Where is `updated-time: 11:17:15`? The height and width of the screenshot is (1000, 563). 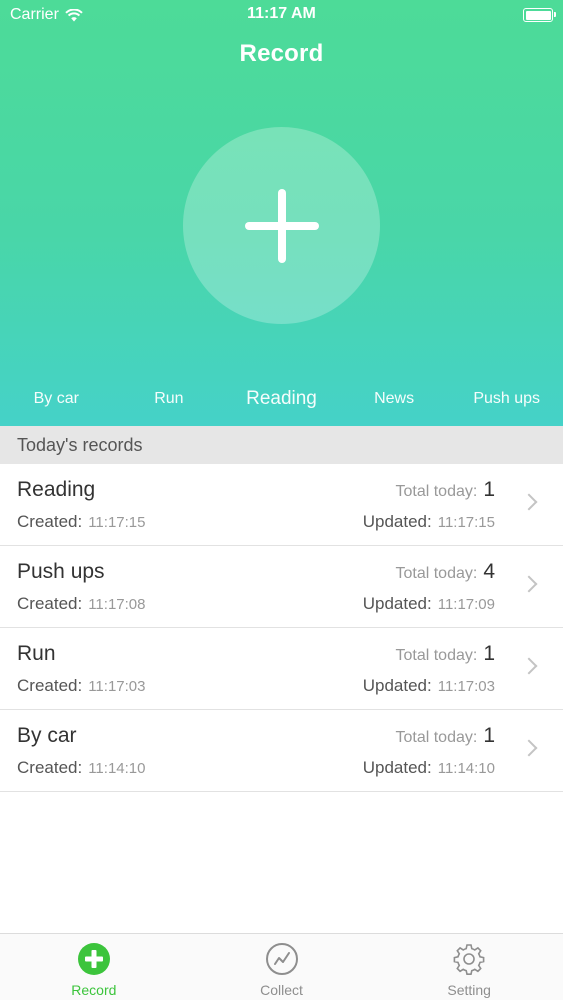
updated-time: 11:17:15 is located at coordinates (466, 522).